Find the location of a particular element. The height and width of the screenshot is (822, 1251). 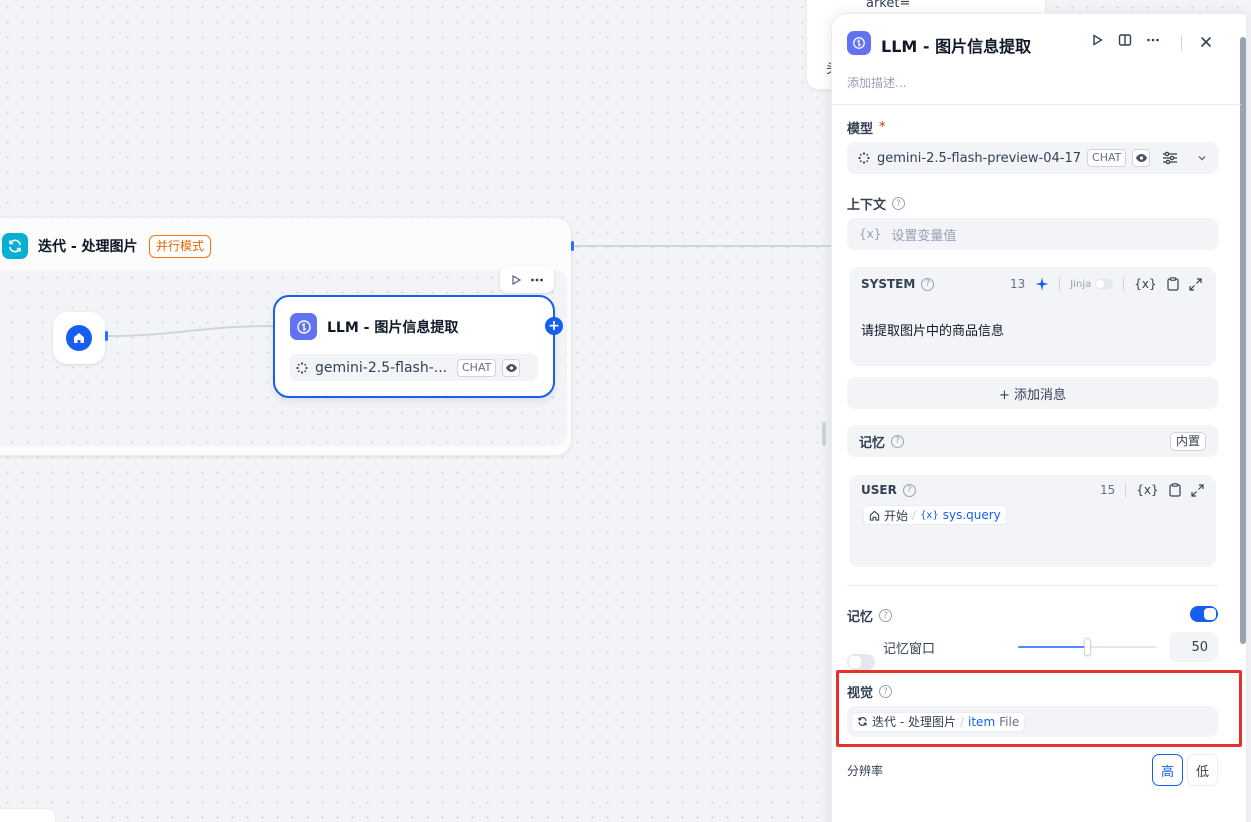

run-node-icon is located at coordinates (516, 280).